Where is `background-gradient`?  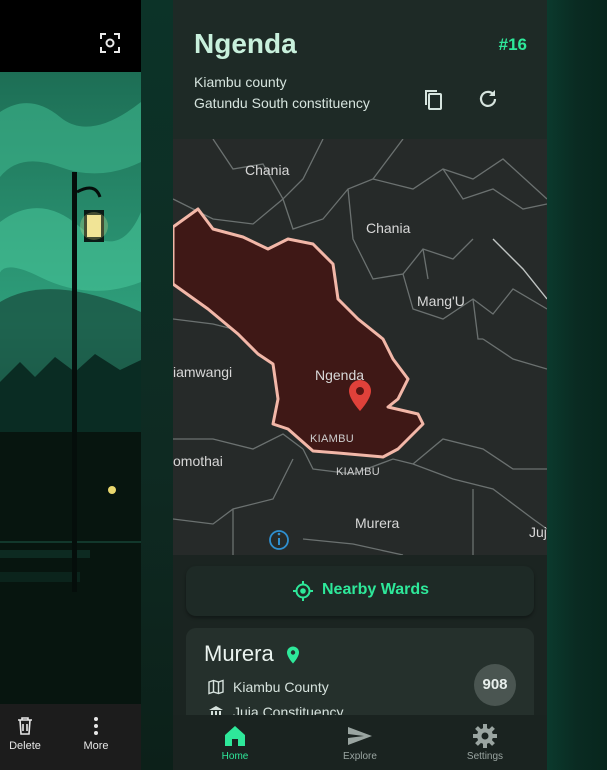 background-gradient is located at coordinates (157, 385).